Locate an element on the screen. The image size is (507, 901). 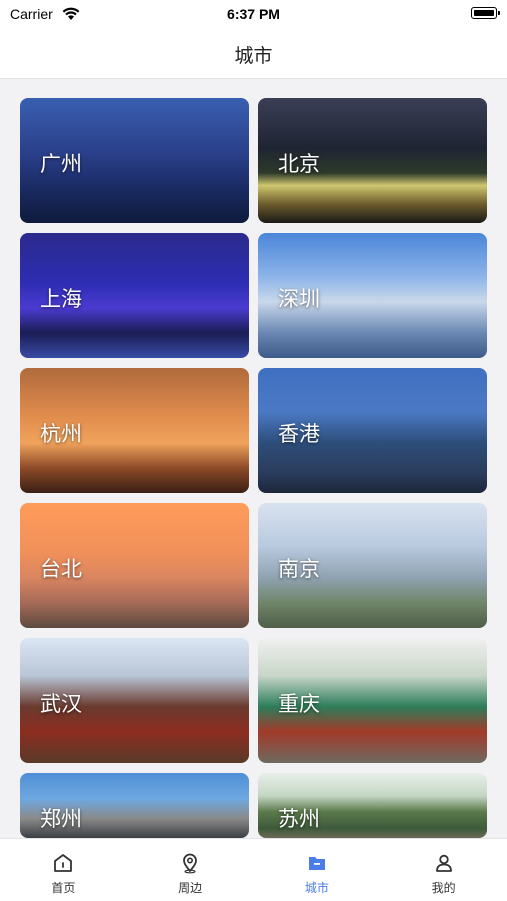
folder-icon is located at coordinates (316, 863).